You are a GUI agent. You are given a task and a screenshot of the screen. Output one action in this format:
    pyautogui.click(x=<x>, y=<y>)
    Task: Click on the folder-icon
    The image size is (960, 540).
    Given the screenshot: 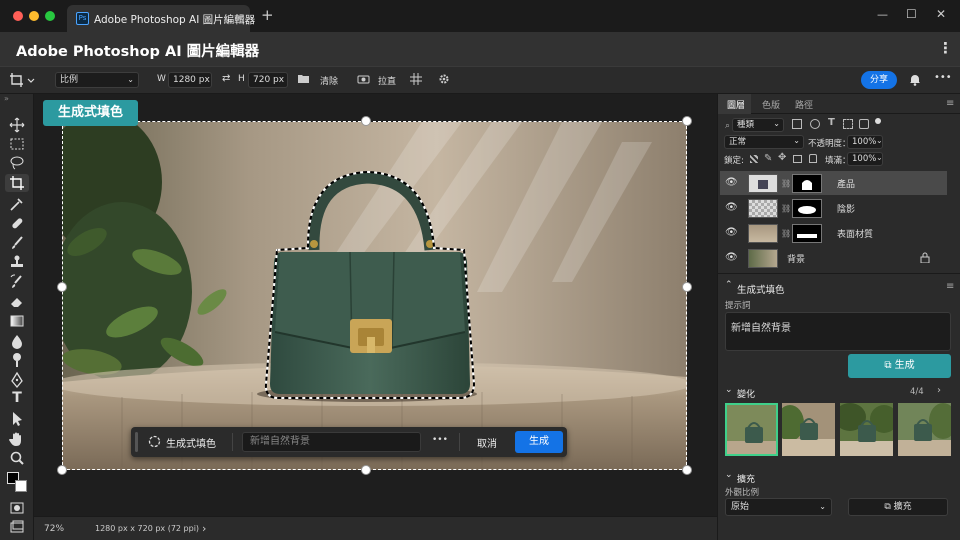 What is the action you would take?
    pyautogui.click(x=303, y=79)
    